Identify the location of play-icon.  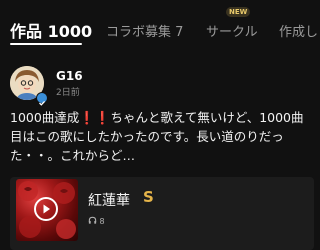
(46, 209).